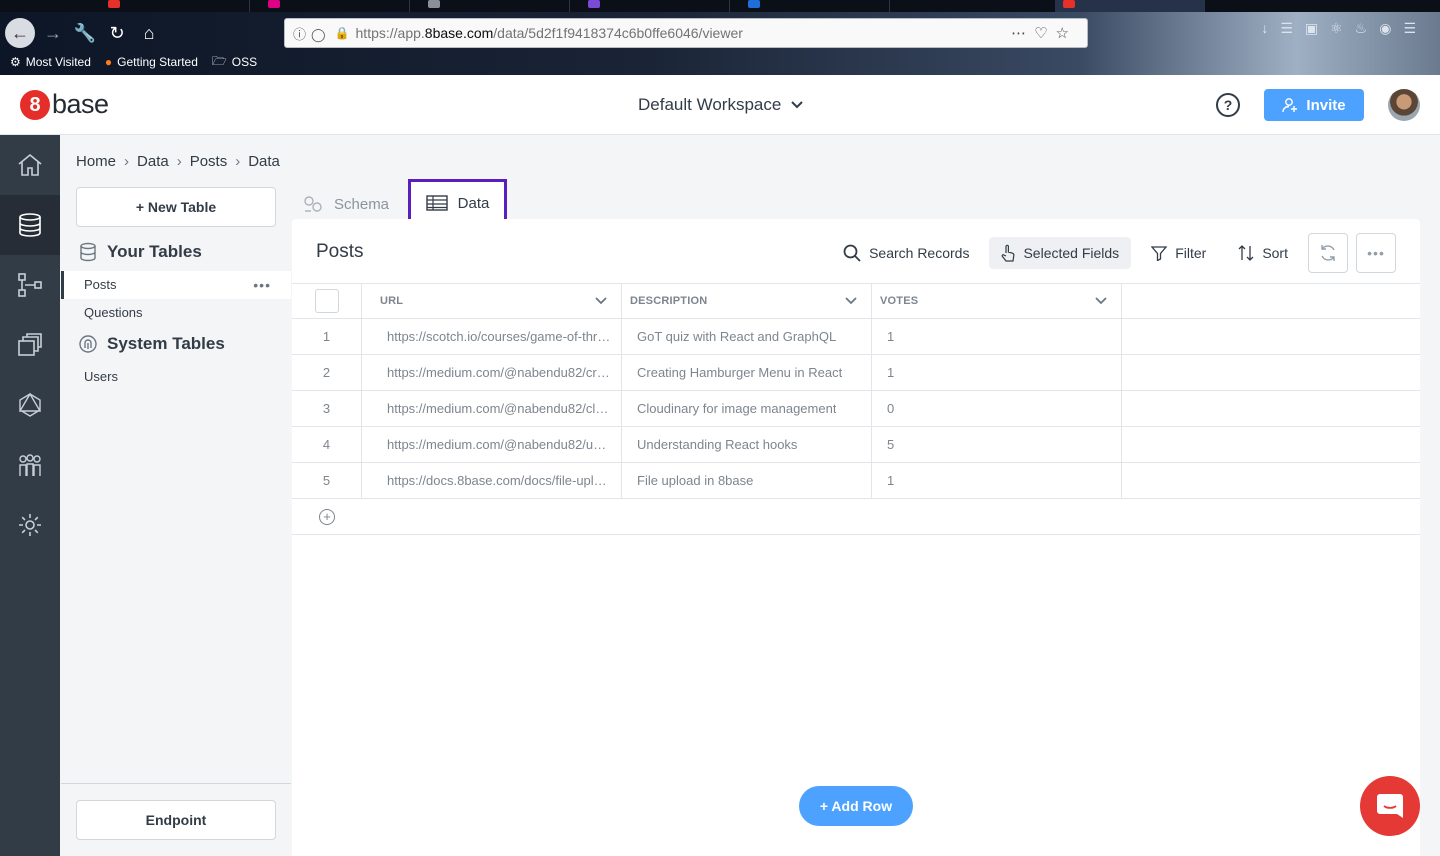  What do you see at coordinates (856, 806) in the screenshot?
I see `add-row-button: + Add Row` at bounding box center [856, 806].